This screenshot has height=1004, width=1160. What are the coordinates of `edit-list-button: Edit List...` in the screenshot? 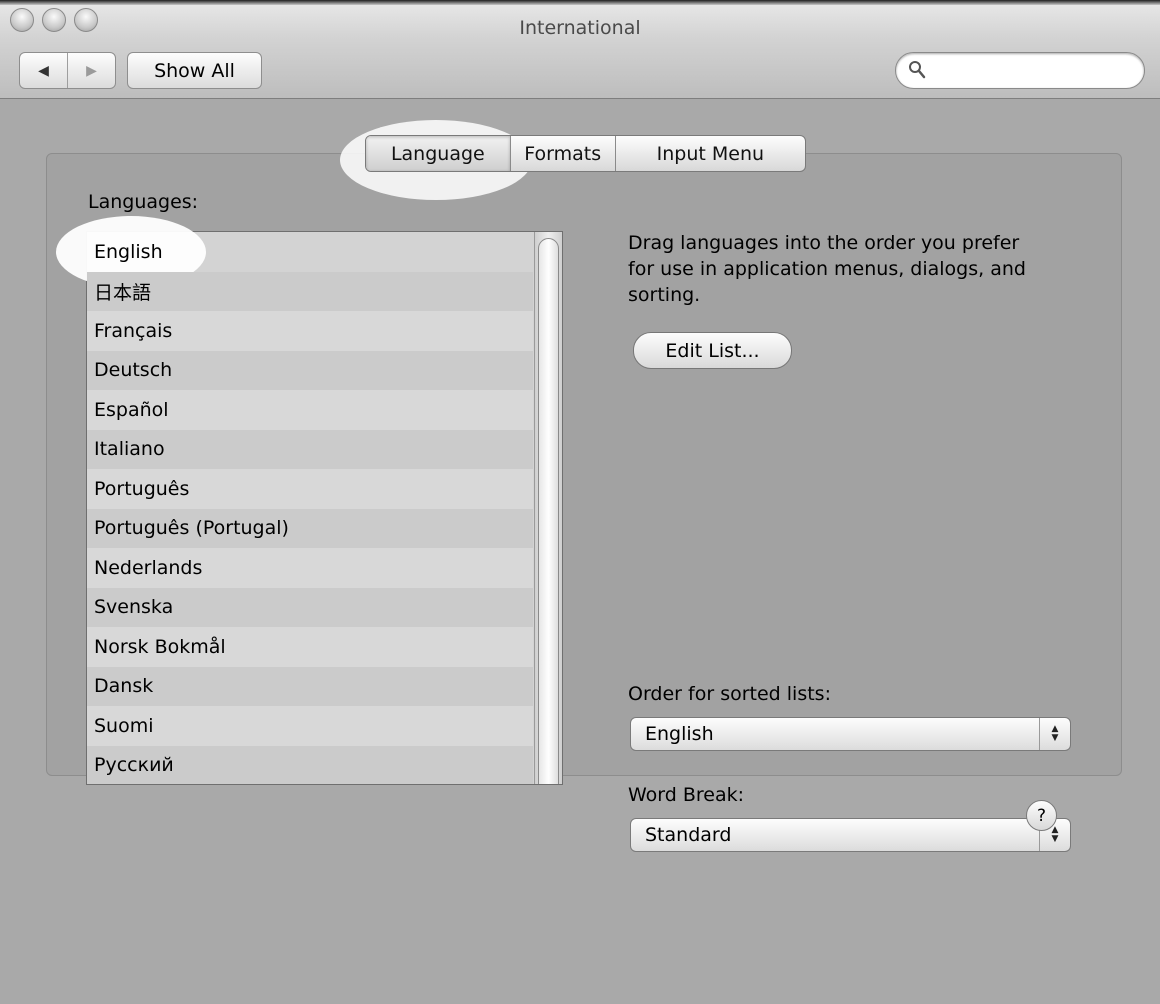 It's located at (712, 350).